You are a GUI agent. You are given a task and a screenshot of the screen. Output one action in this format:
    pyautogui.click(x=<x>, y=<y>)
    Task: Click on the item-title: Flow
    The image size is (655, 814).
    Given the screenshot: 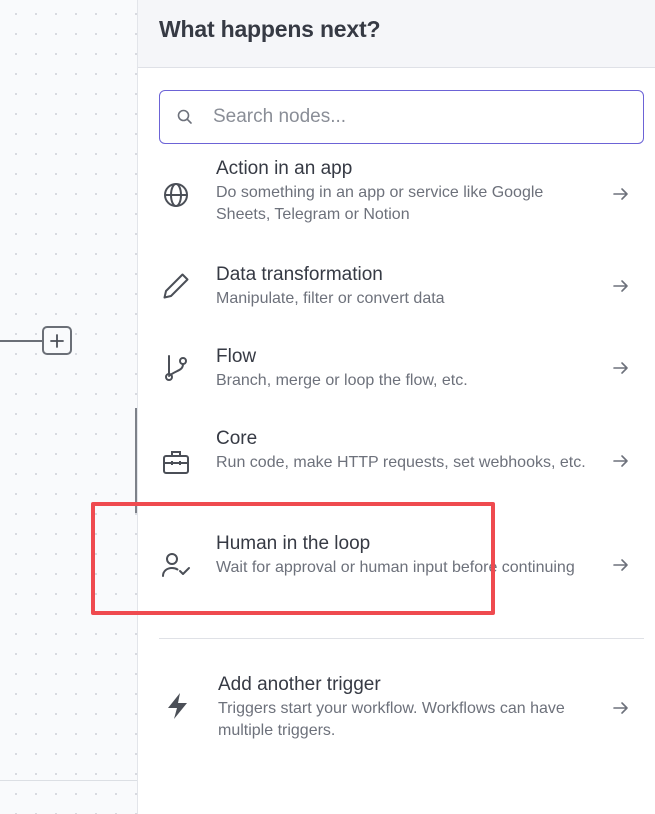 What is the action you would take?
    pyautogui.click(x=236, y=356)
    